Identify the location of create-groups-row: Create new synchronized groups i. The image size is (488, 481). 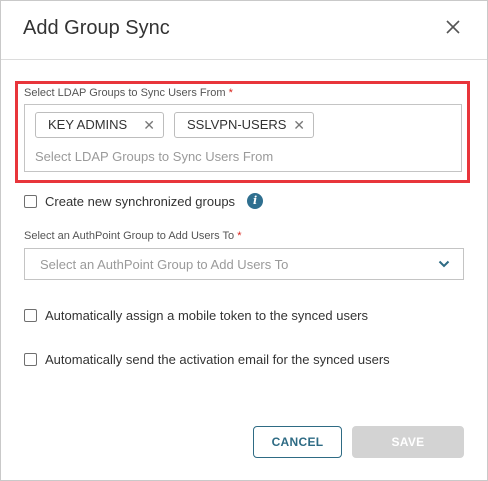
(144, 201).